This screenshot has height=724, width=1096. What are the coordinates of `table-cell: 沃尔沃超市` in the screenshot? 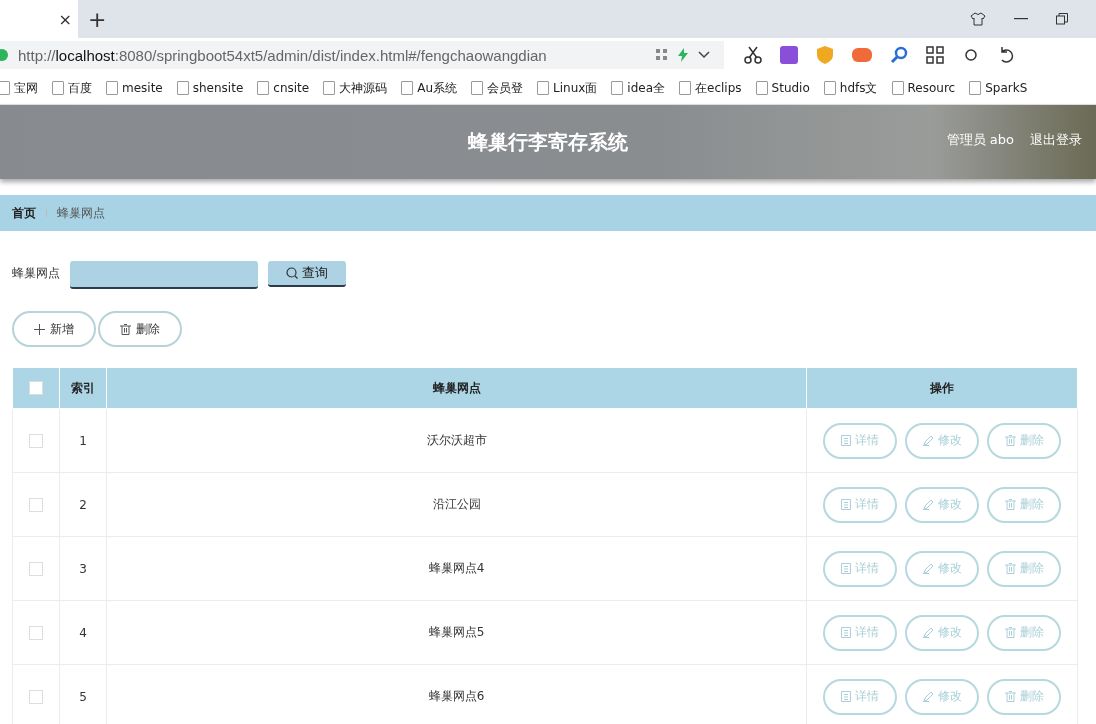 It's located at (456, 440).